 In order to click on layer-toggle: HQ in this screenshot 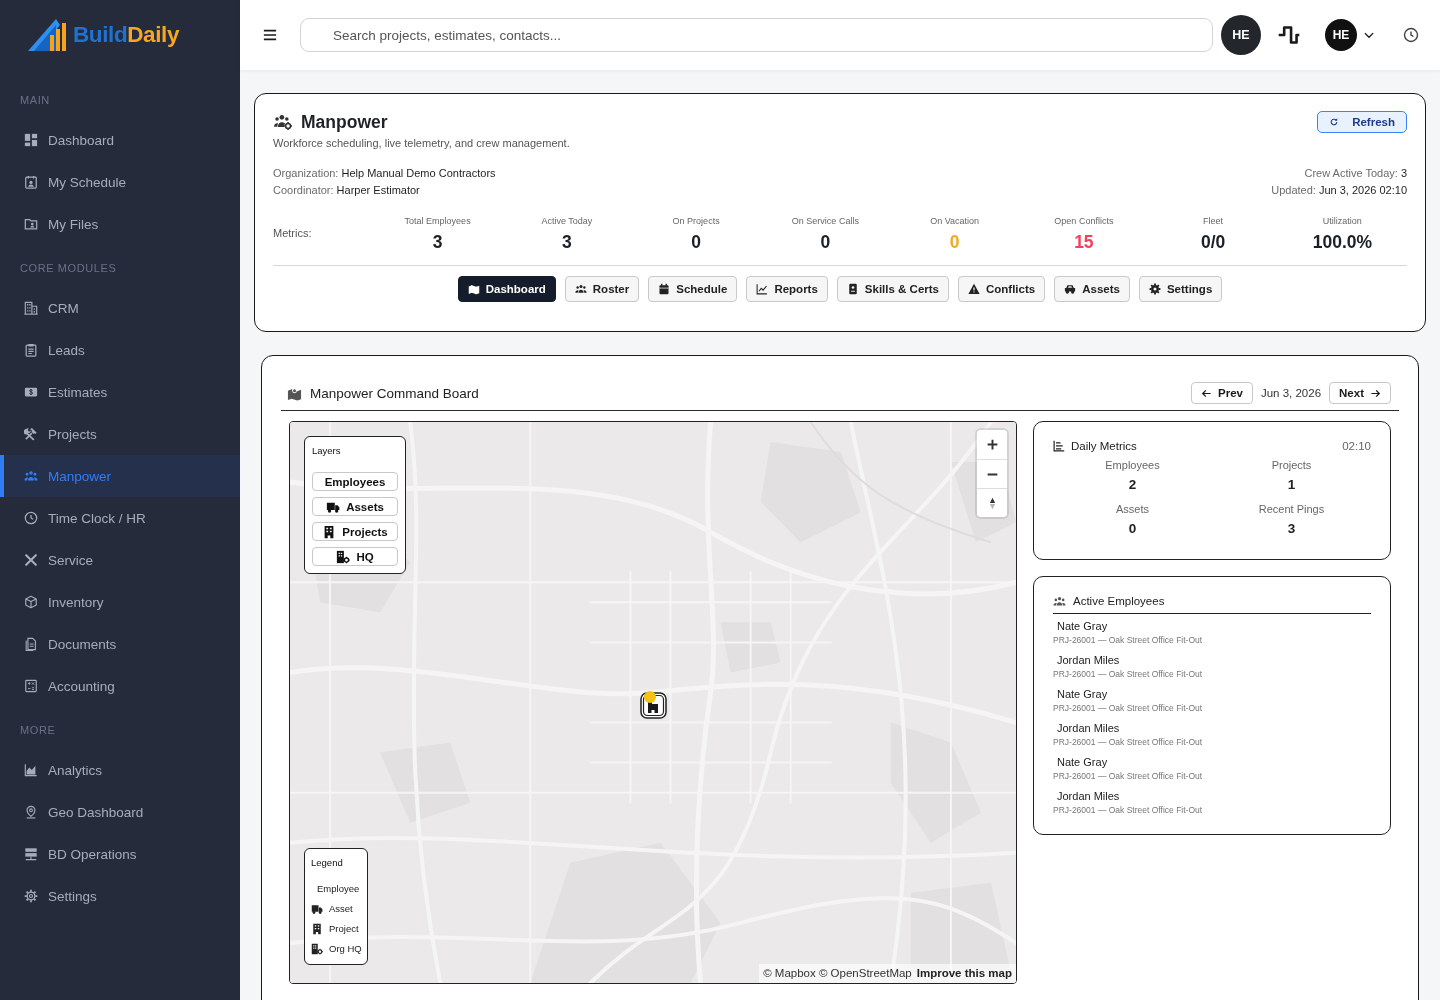, I will do `click(355, 556)`.